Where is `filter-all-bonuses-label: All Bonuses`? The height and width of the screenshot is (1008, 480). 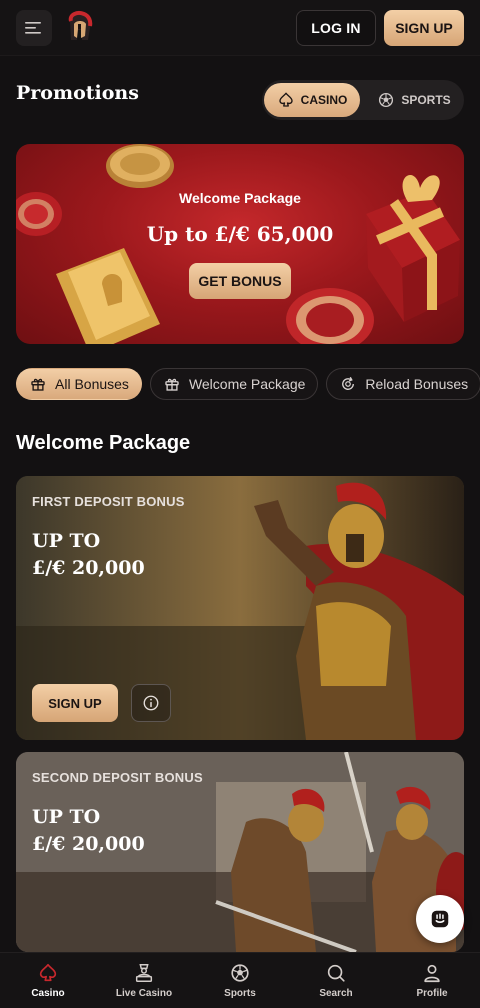
filter-all-bonuses-label: All Bonuses is located at coordinates (92, 384).